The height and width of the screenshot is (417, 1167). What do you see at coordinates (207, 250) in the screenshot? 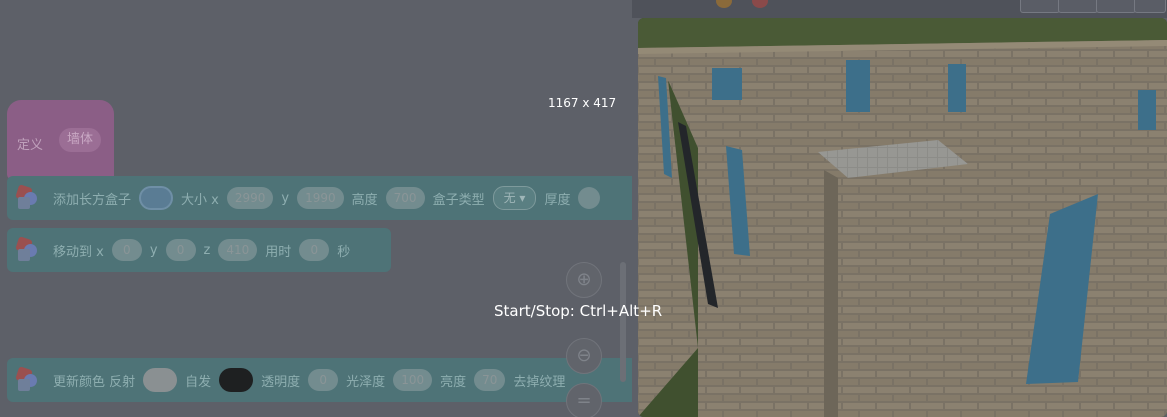
I see `move-z-label: z` at bounding box center [207, 250].